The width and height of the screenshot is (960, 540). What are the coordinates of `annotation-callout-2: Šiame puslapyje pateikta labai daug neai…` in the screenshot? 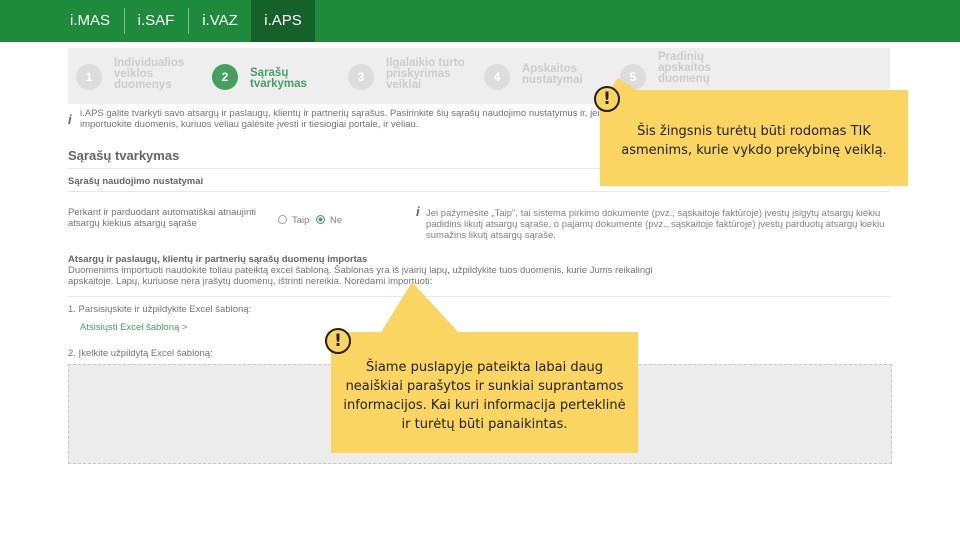 It's located at (484, 392).